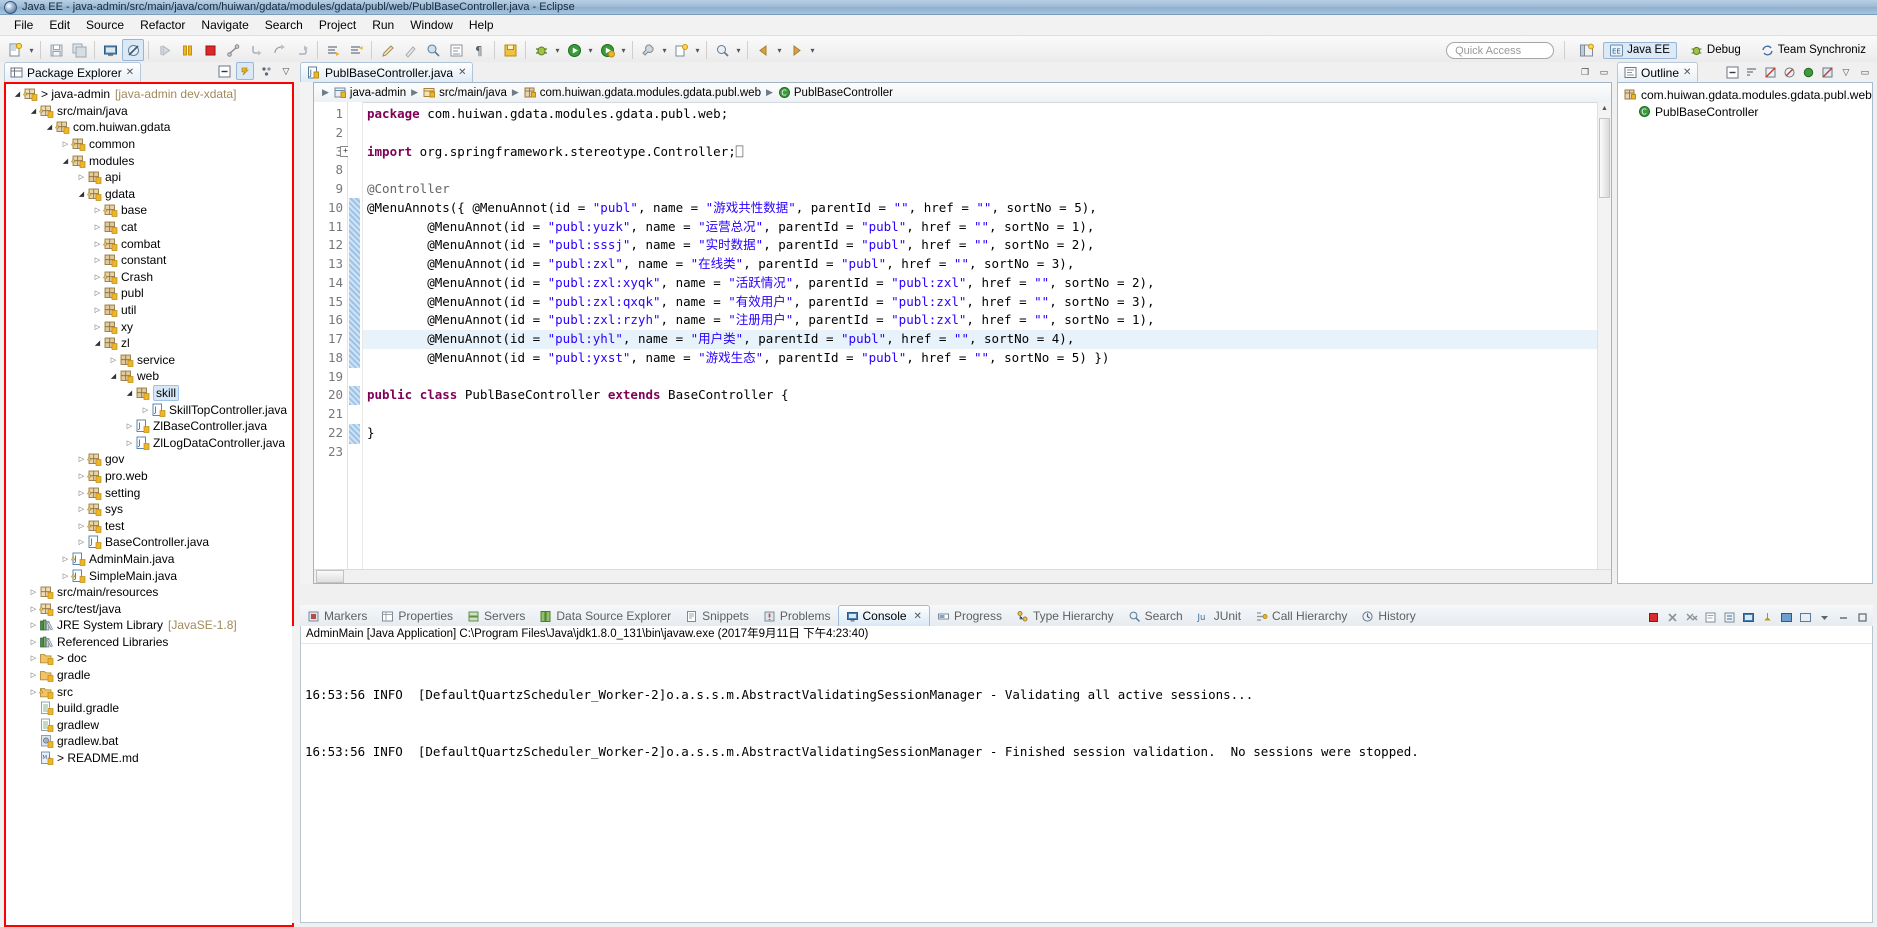 Image resolution: width=1877 pixels, height=927 pixels. I want to click on back-dropdown-icon: ▾, so click(779, 50).